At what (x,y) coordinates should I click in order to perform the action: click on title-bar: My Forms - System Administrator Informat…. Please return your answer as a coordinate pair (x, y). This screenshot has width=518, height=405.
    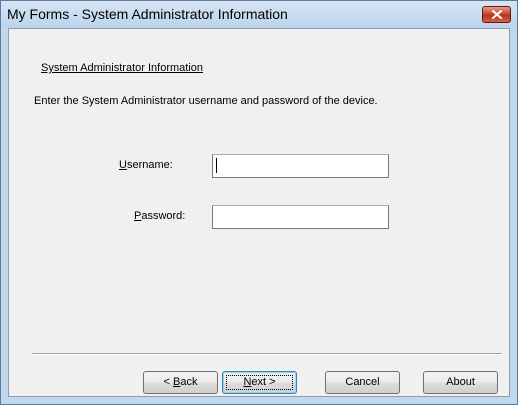
    Looking at the image, I should click on (259, 14).